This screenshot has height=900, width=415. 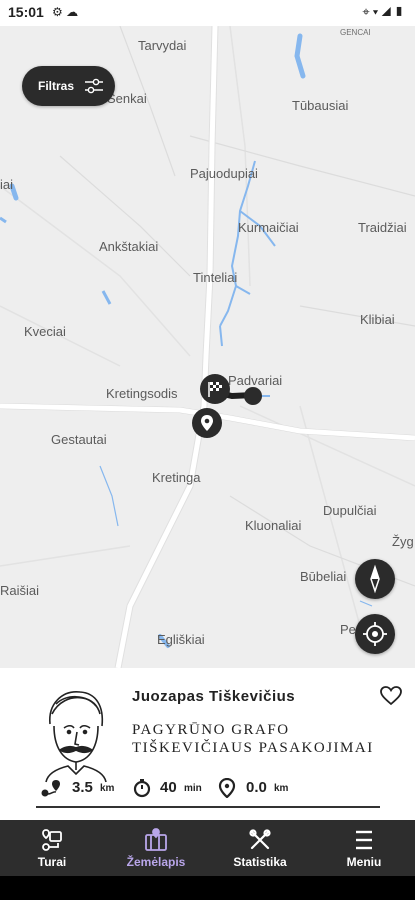 What do you see at coordinates (224, 173) in the screenshot?
I see `place-label: Pajuodupiai` at bounding box center [224, 173].